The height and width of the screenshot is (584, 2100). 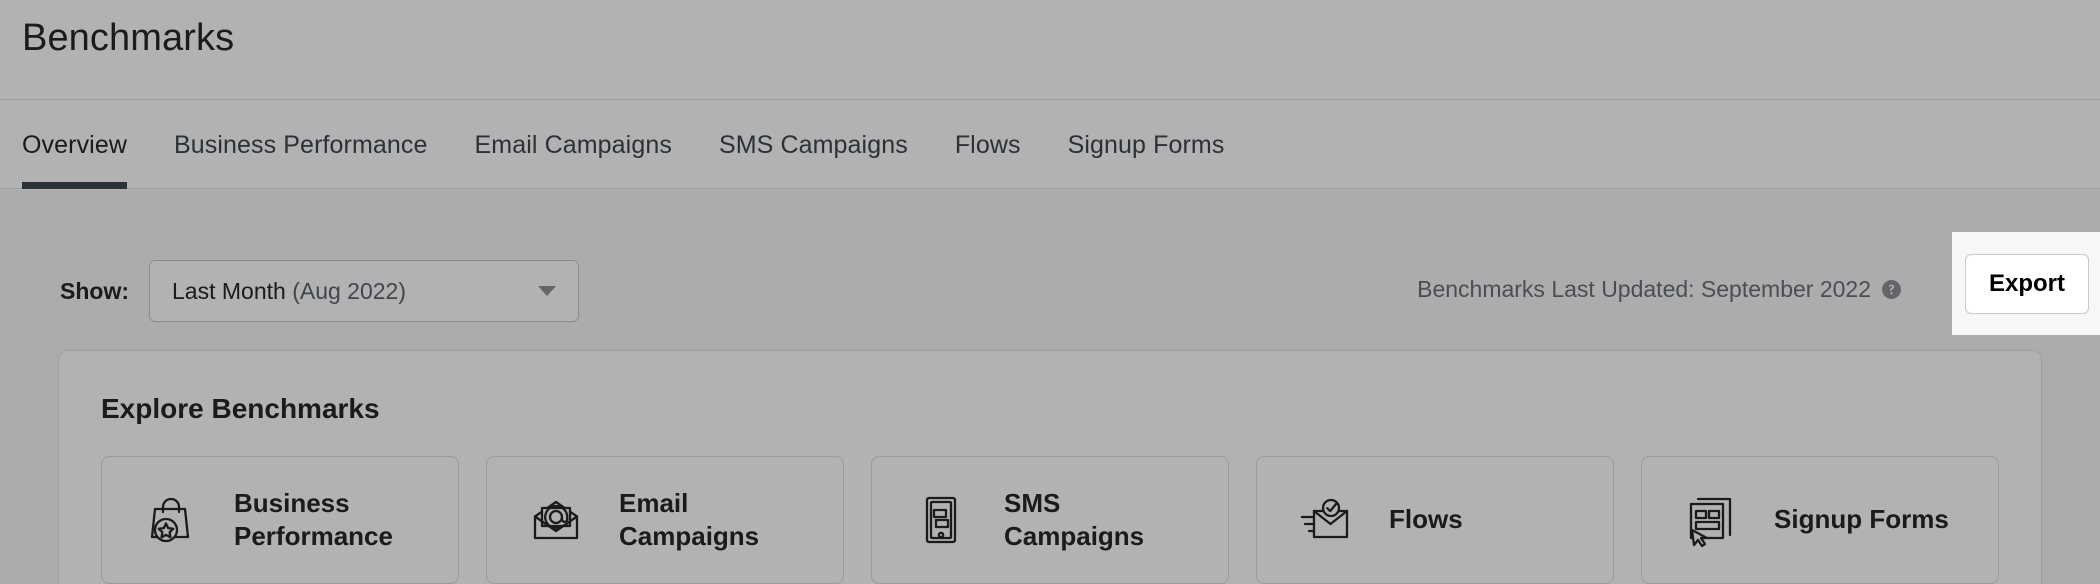 What do you see at coordinates (1711, 520) in the screenshot?
I see `form-cursor-icon` at bounding box center [1711, 520].